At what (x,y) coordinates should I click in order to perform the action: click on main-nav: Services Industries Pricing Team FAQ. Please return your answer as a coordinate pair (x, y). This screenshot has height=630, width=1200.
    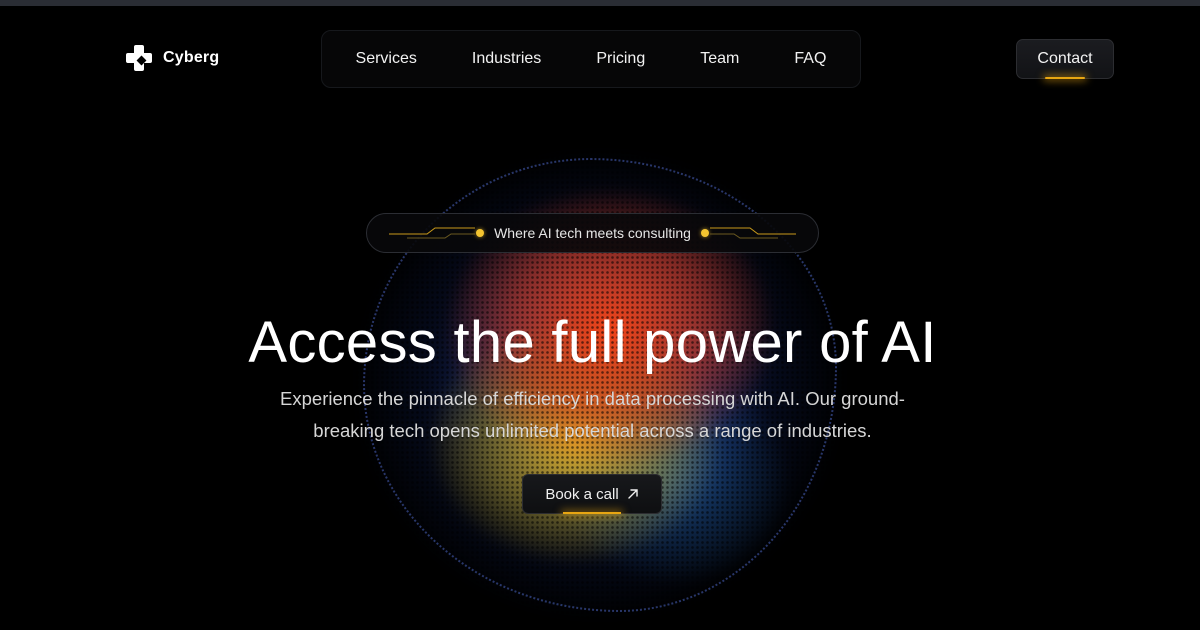
    Looking at the image, I should click on (591, 59).